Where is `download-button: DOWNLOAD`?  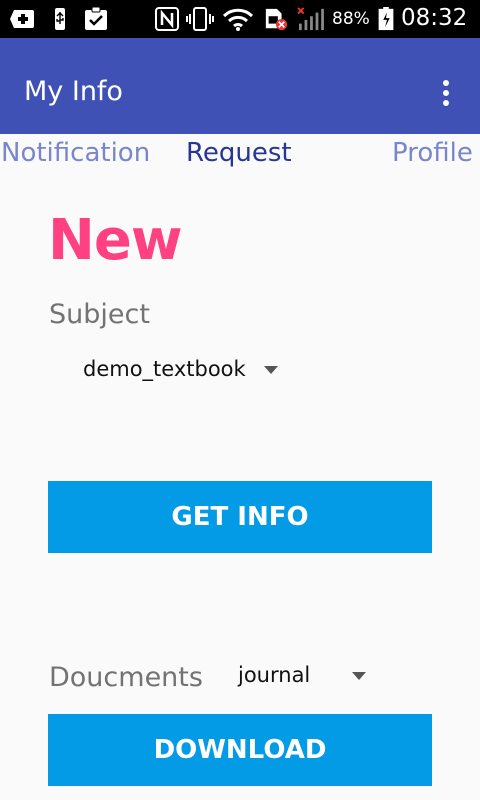 download-button: DOWNLOAD is located at coordinates (240, 750).